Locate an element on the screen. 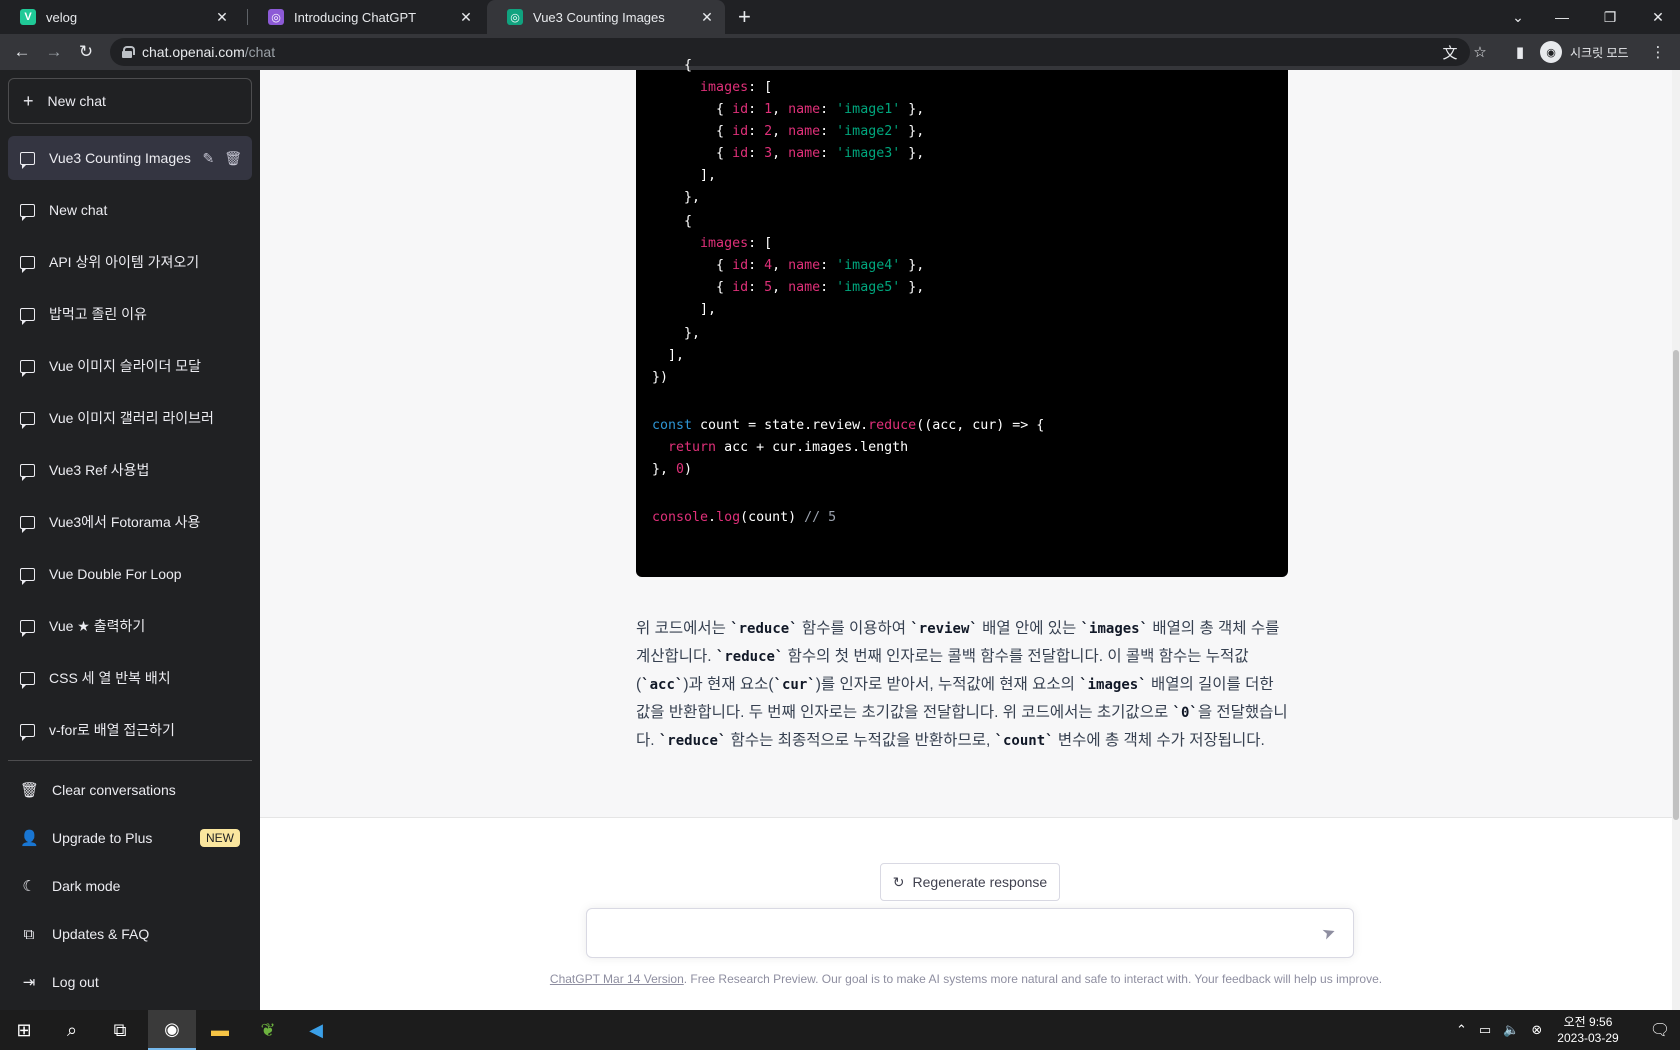 The width and height of the screenshot is (1680, 1050). scrollbar-thumb is located at coordinates (1676, 585).